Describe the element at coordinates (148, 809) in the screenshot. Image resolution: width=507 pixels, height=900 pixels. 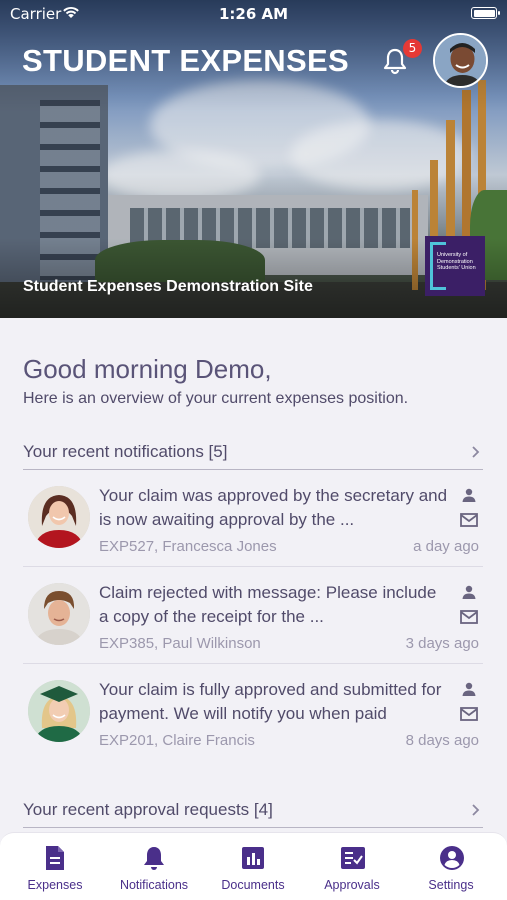
I see `approvals-section-title: Your recent approval requests [4]` at that location.